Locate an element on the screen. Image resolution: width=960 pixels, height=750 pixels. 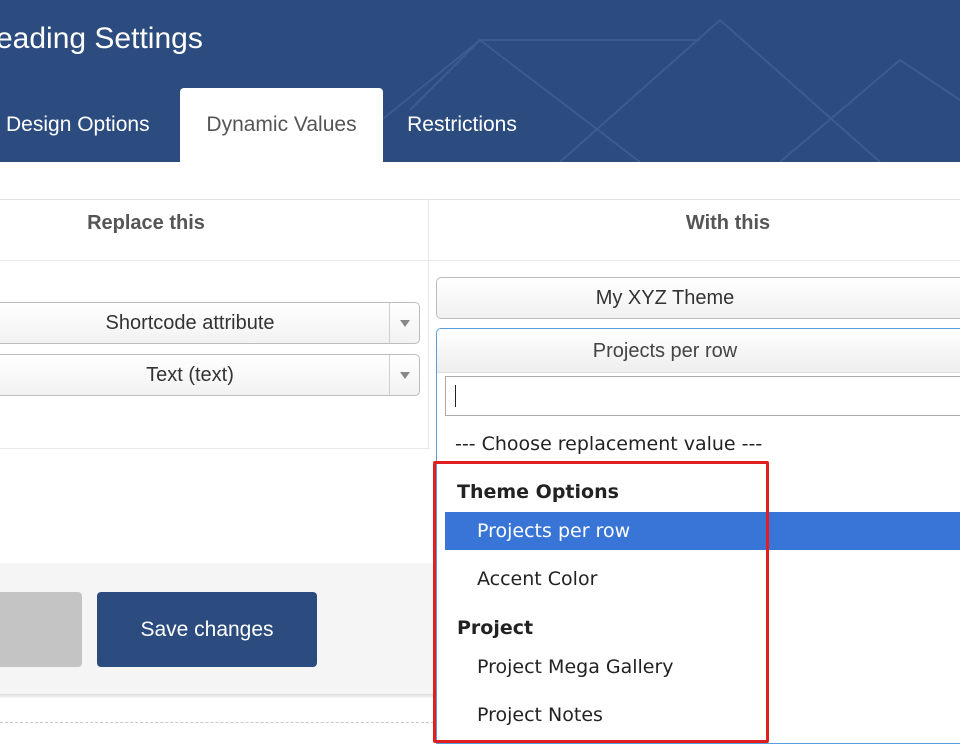
option-project-mega-gallery: Project Mega Gallery is located at coordinates (702, 667).